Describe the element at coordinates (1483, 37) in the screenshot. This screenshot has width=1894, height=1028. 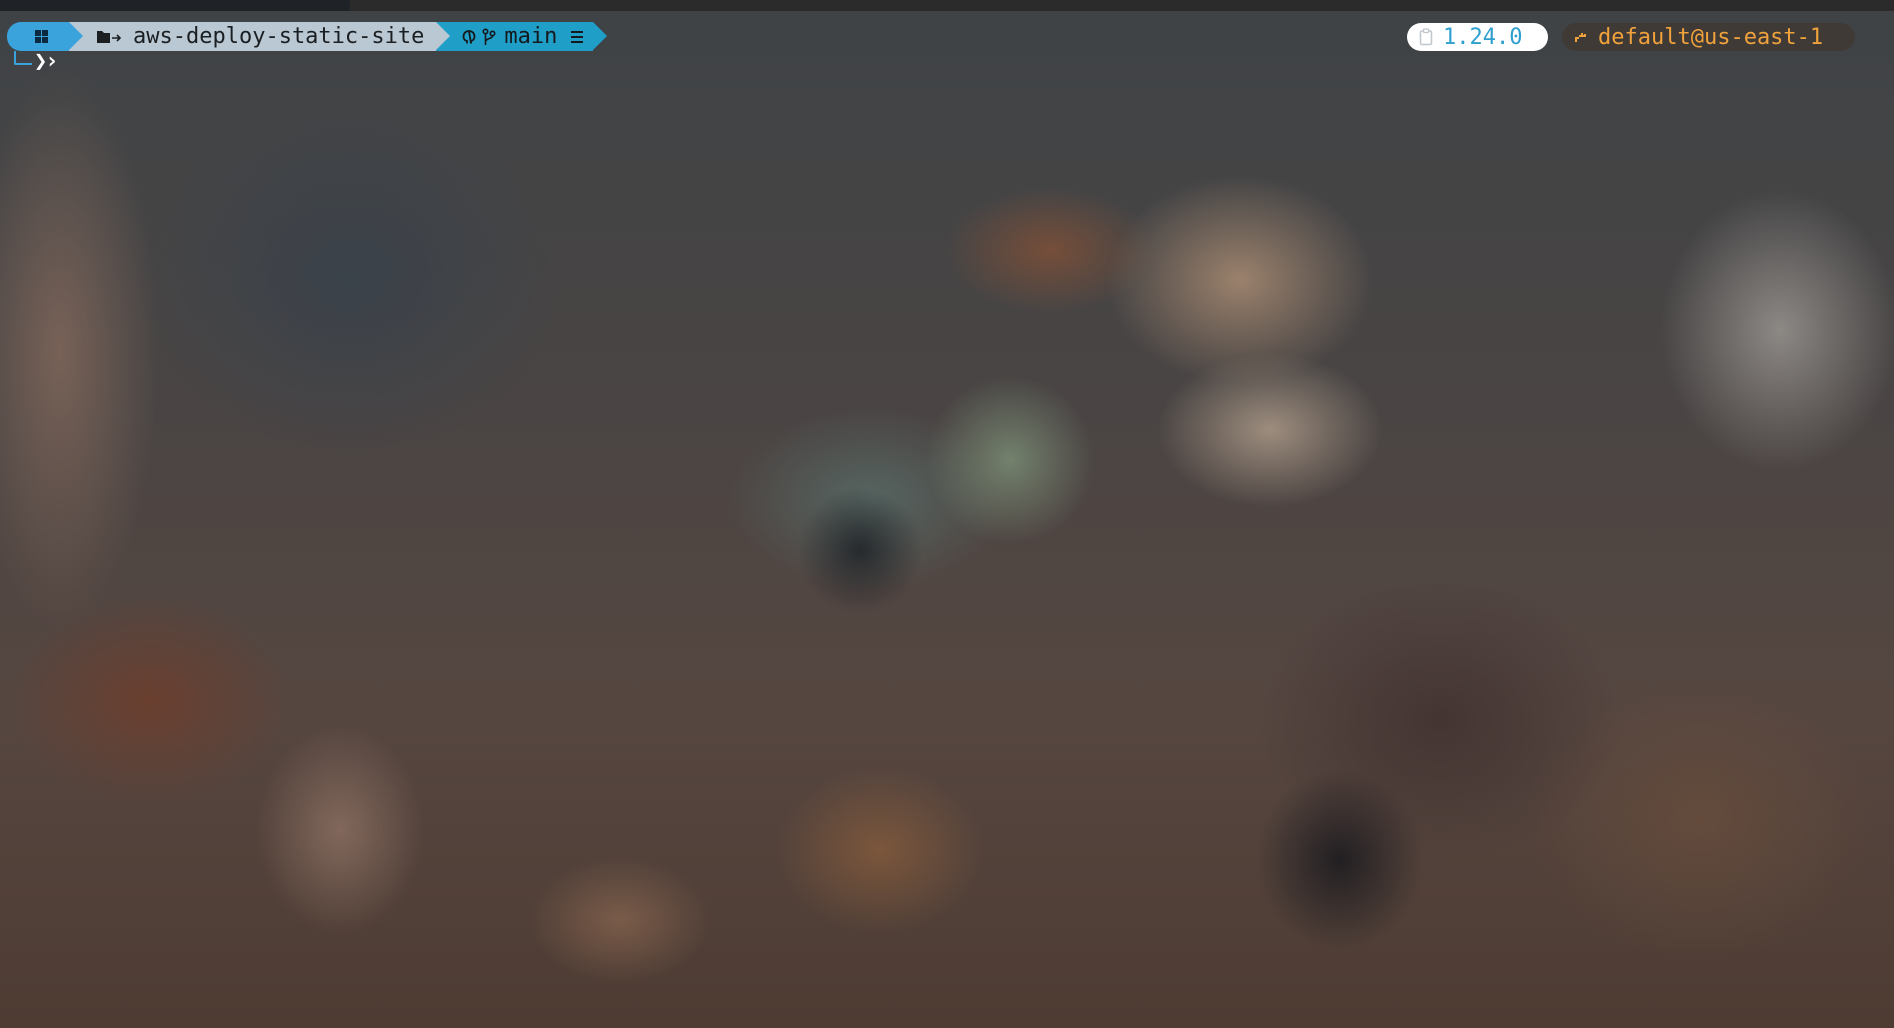
I see `version-text: 1.24.0` at that location.